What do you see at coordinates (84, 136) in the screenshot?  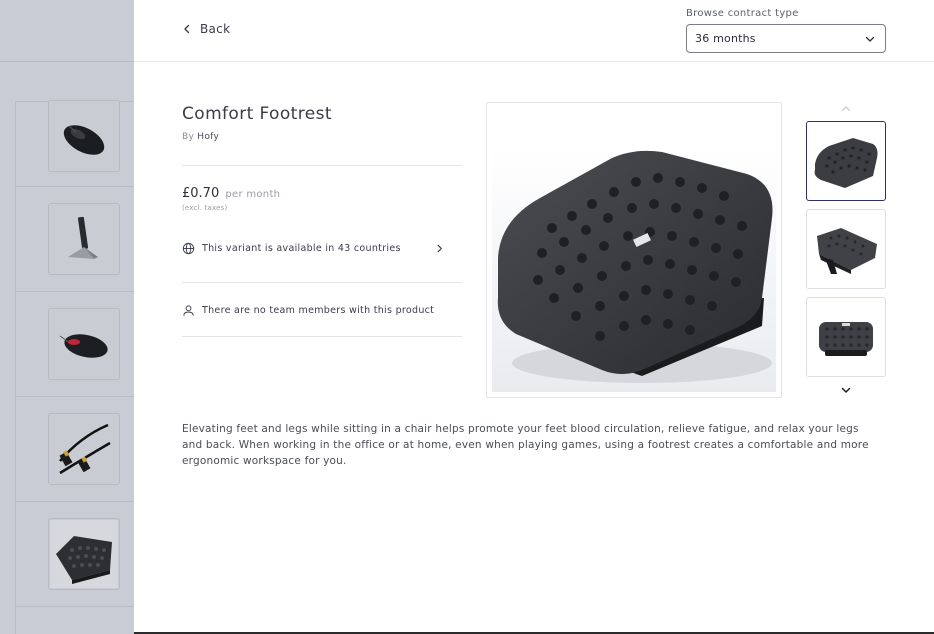 I see `mouse-black-image` at bounding box center [84, 136].